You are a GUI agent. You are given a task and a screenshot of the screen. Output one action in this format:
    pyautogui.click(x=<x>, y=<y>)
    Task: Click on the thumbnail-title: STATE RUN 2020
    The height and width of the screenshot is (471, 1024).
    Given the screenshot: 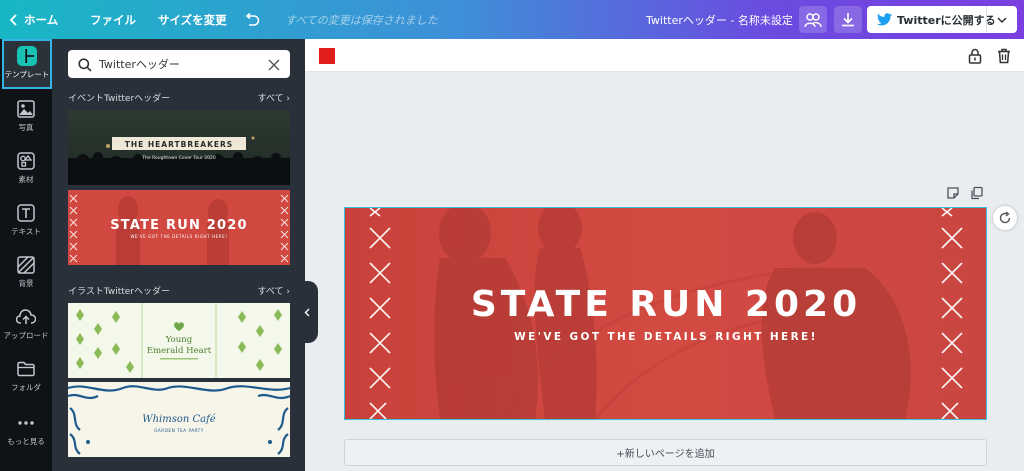 What is the action you would take?
    pyautogui.click(x=179, y=225)
    